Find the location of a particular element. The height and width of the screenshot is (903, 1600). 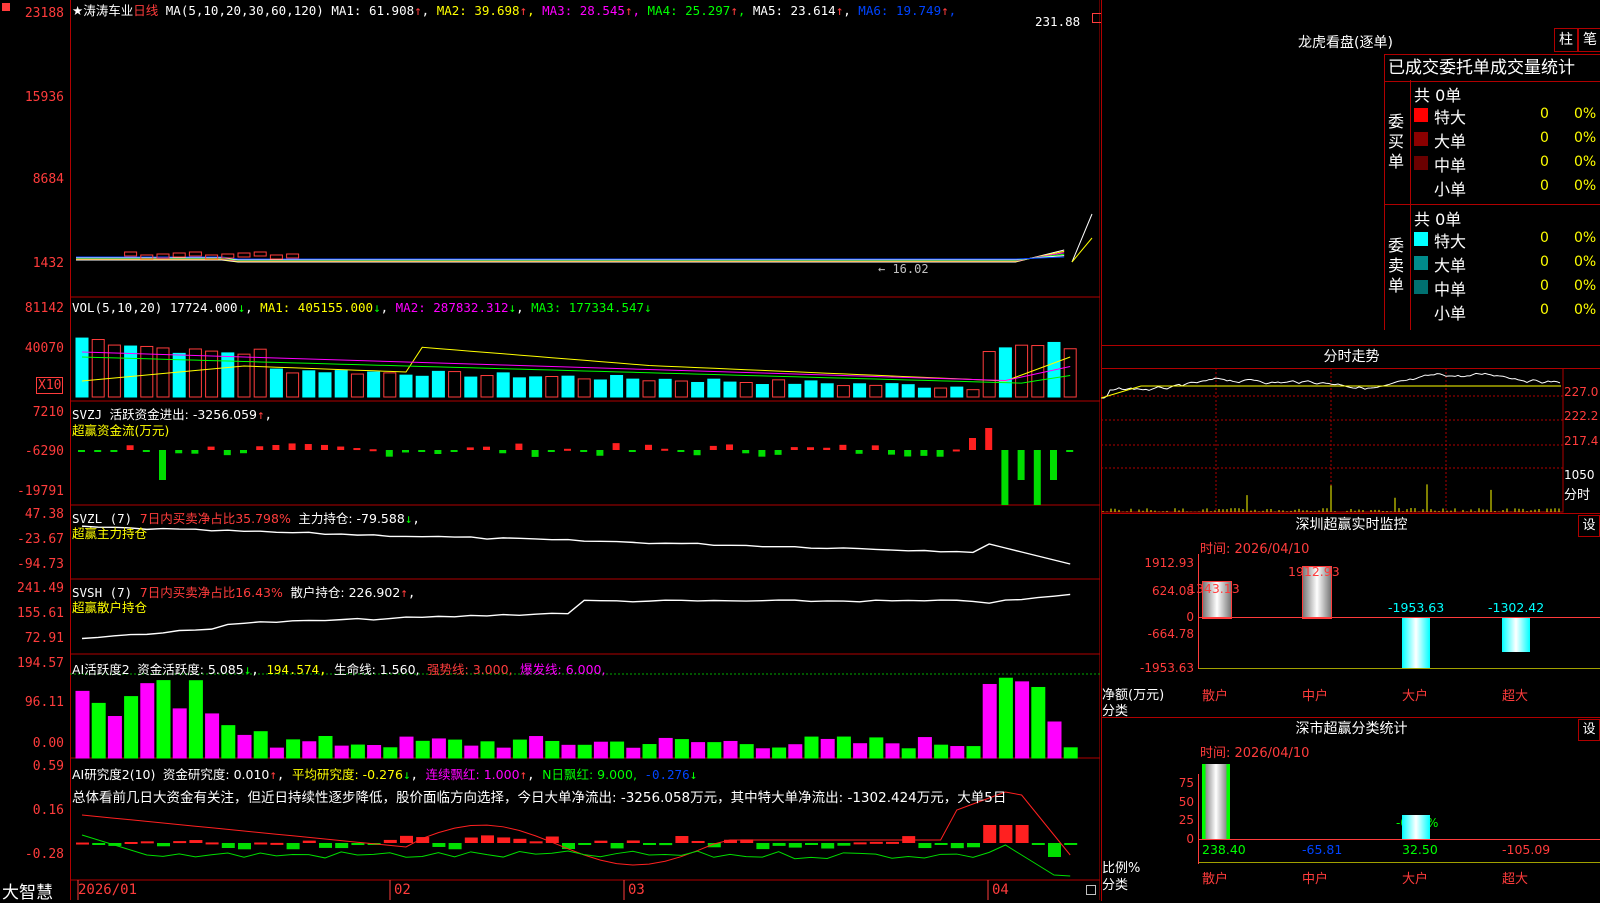

bar-mode-button: 柱 is located at coordinates (1566, 40).